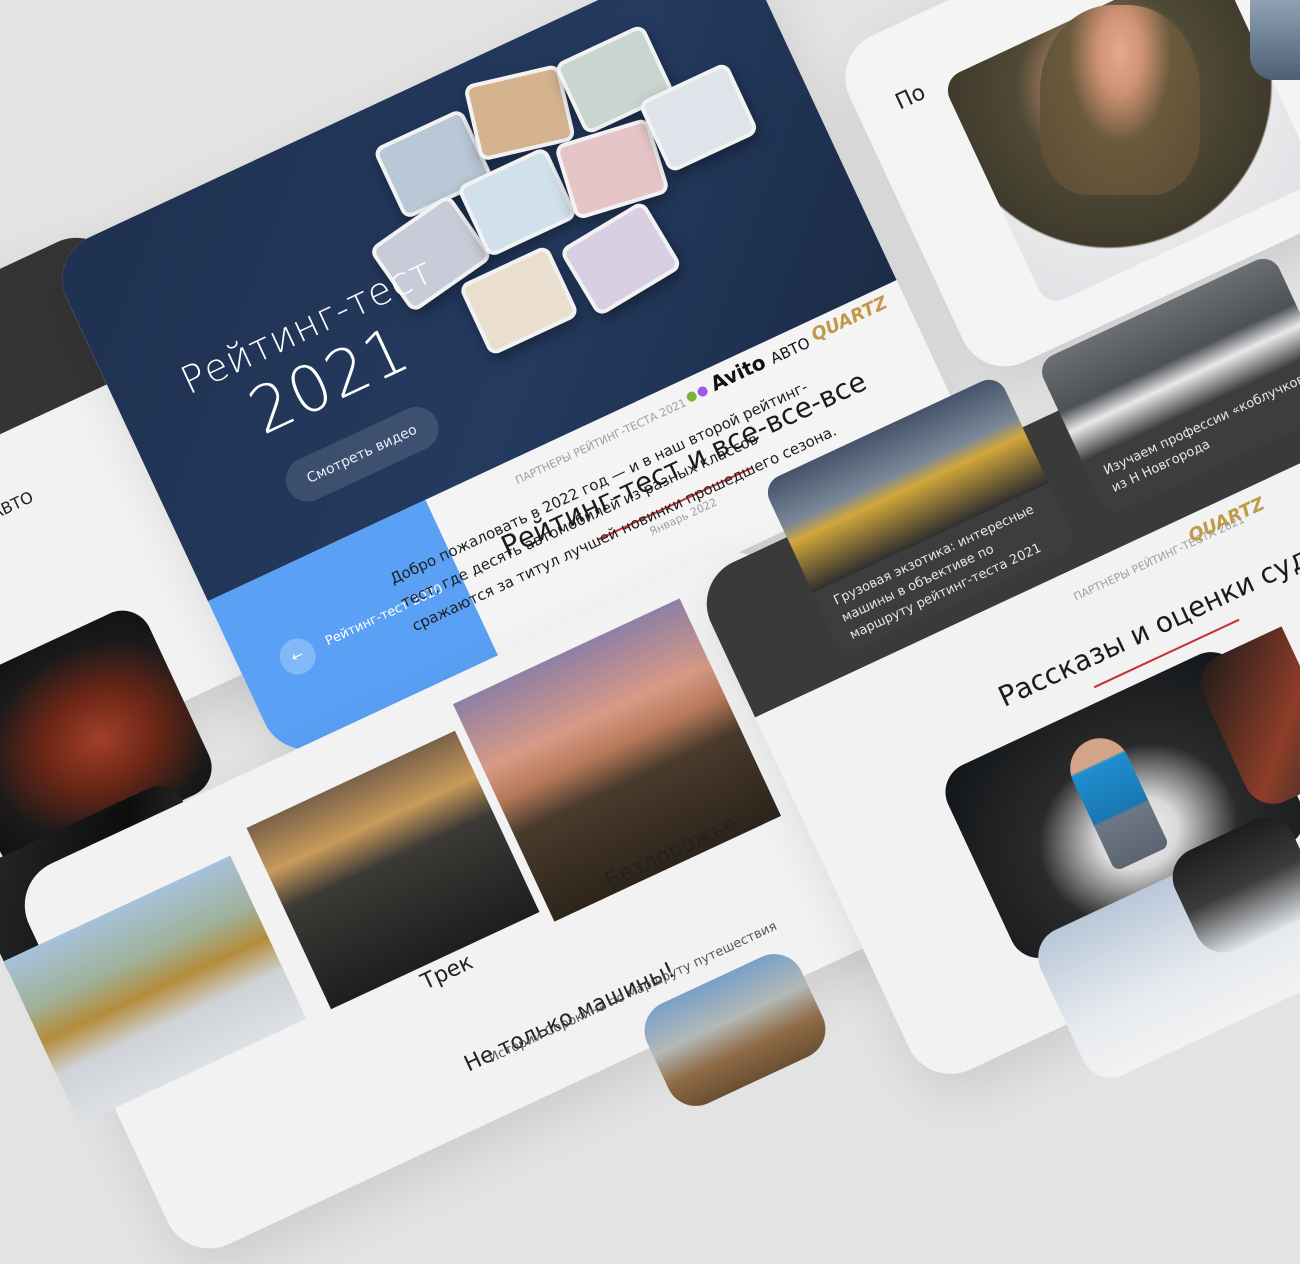 The image size is (1300, 1264). Describe the element at coordinates (910, 97) in the screenshot. I see `fragment-text: По` at that location.